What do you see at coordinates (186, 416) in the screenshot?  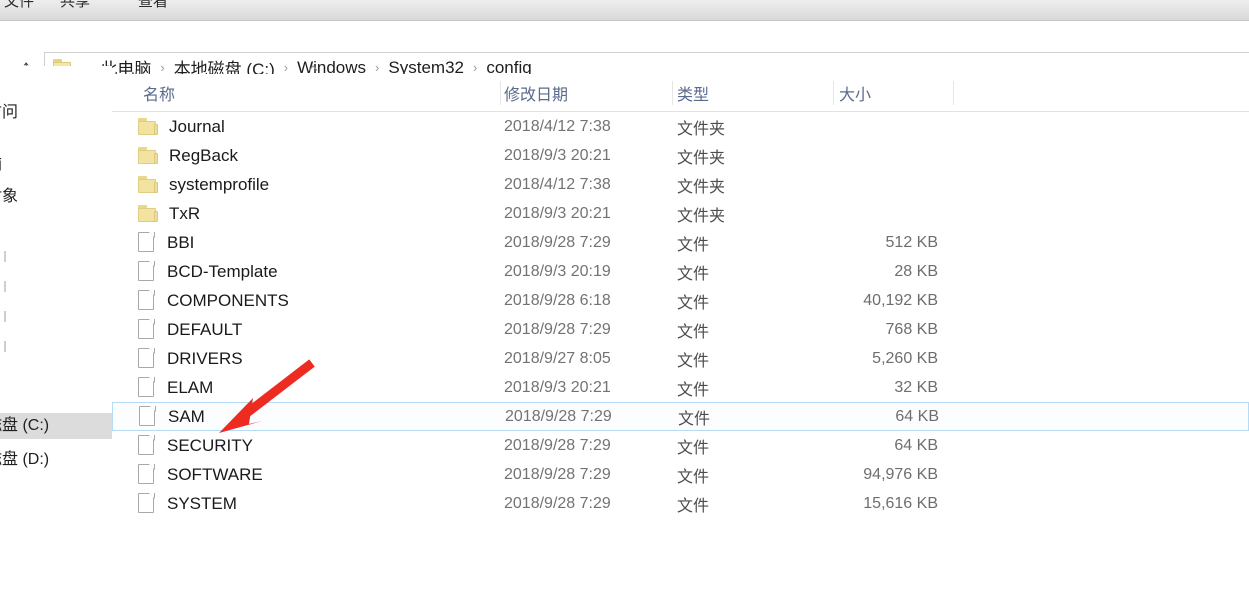 I see `file-name-label: SAM` at bounding box center [186, 416].